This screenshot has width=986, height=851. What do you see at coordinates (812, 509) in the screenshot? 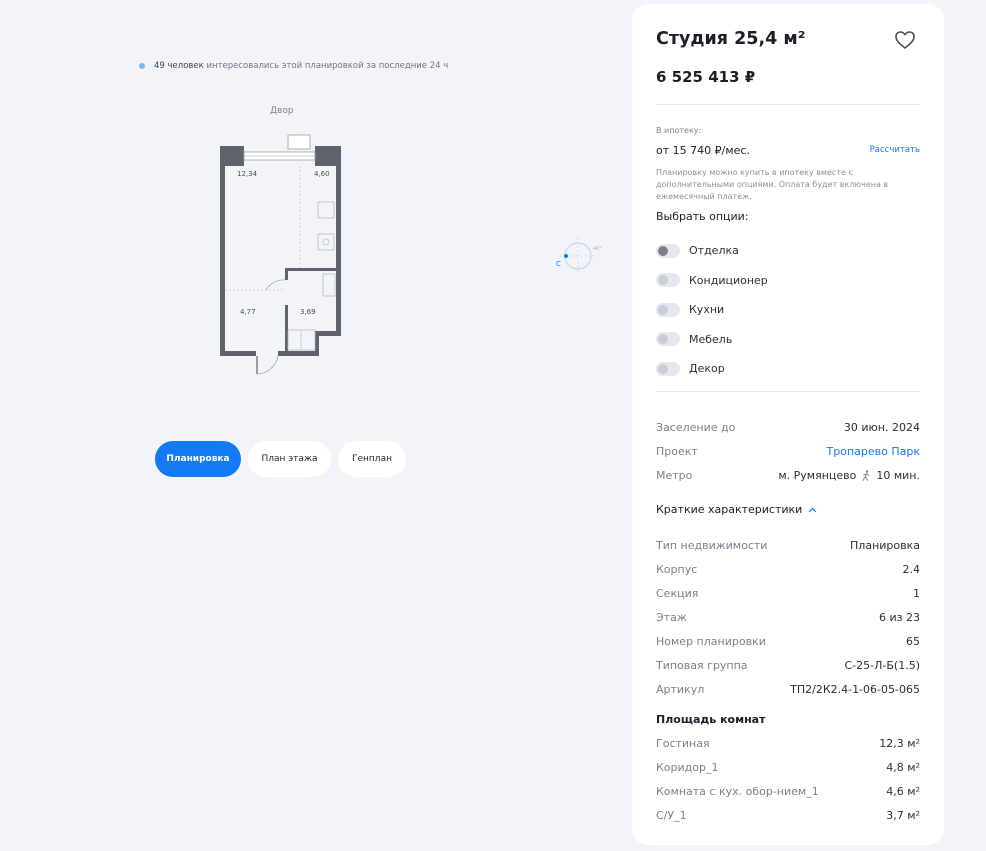
I see `chevron-up-icon` at bounding box center [812, 509].